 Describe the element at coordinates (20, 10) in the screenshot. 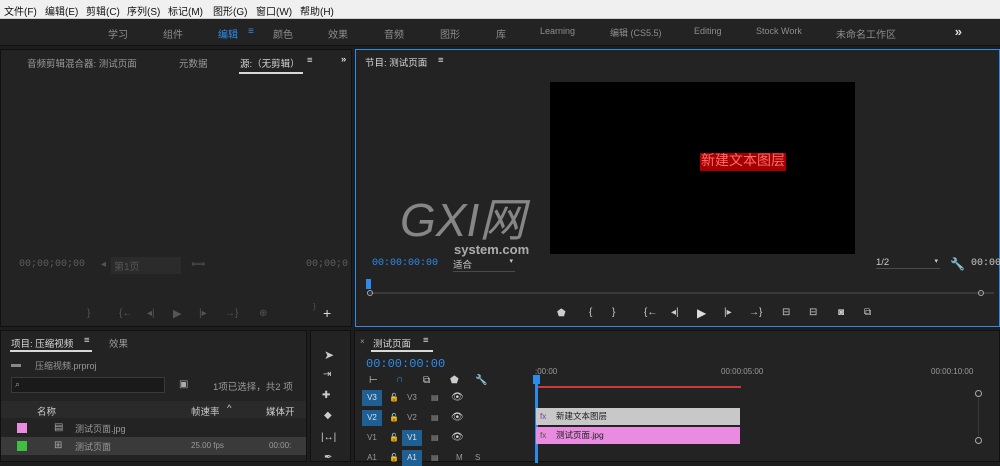

I see `menu-file: 文件(F)` at that location.